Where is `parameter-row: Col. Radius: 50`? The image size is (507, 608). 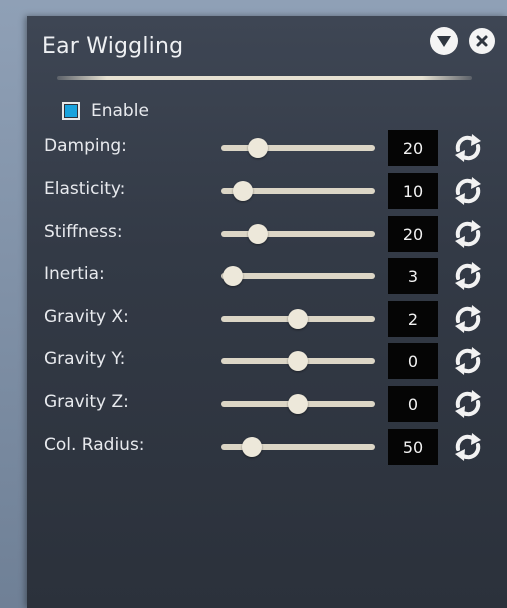 parameter-row: Col. Radius: 50 is located at coordinates (267, 447).